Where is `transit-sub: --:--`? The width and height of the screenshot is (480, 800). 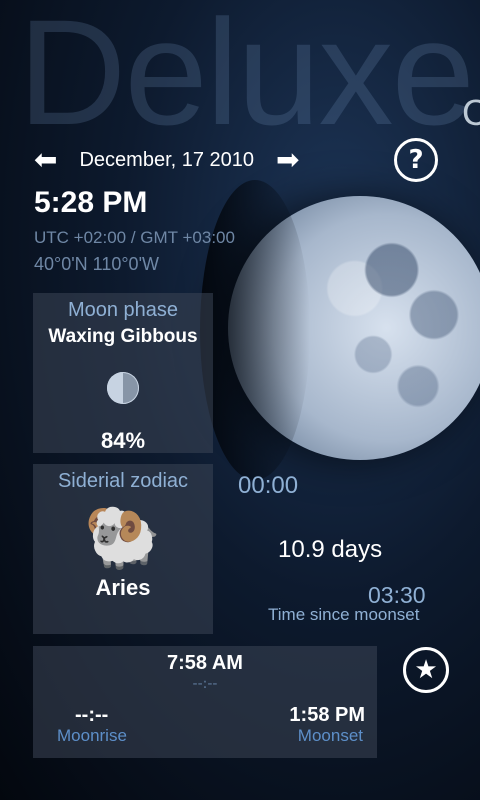
transit-sub: --:-- is located at coordinates (205, 684).